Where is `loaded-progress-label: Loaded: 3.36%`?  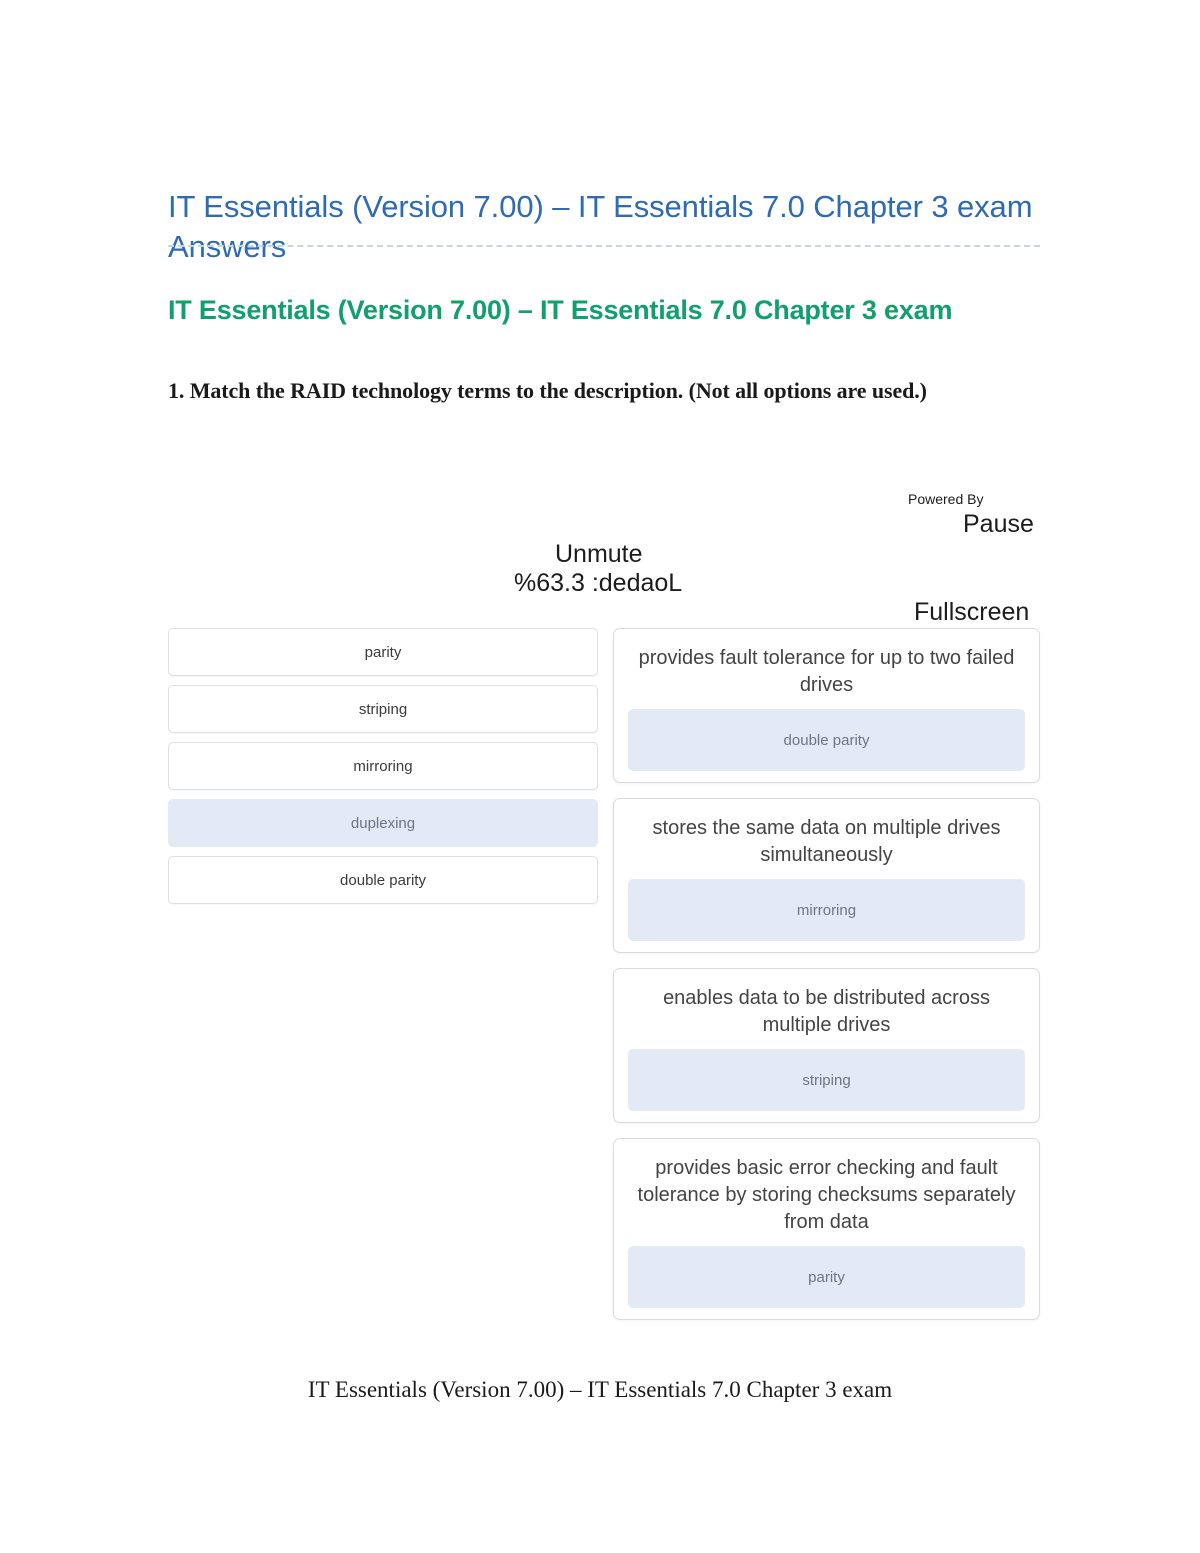
loaded-progress-label: Loaded: 3.36% is located at coordinates (598, 583).